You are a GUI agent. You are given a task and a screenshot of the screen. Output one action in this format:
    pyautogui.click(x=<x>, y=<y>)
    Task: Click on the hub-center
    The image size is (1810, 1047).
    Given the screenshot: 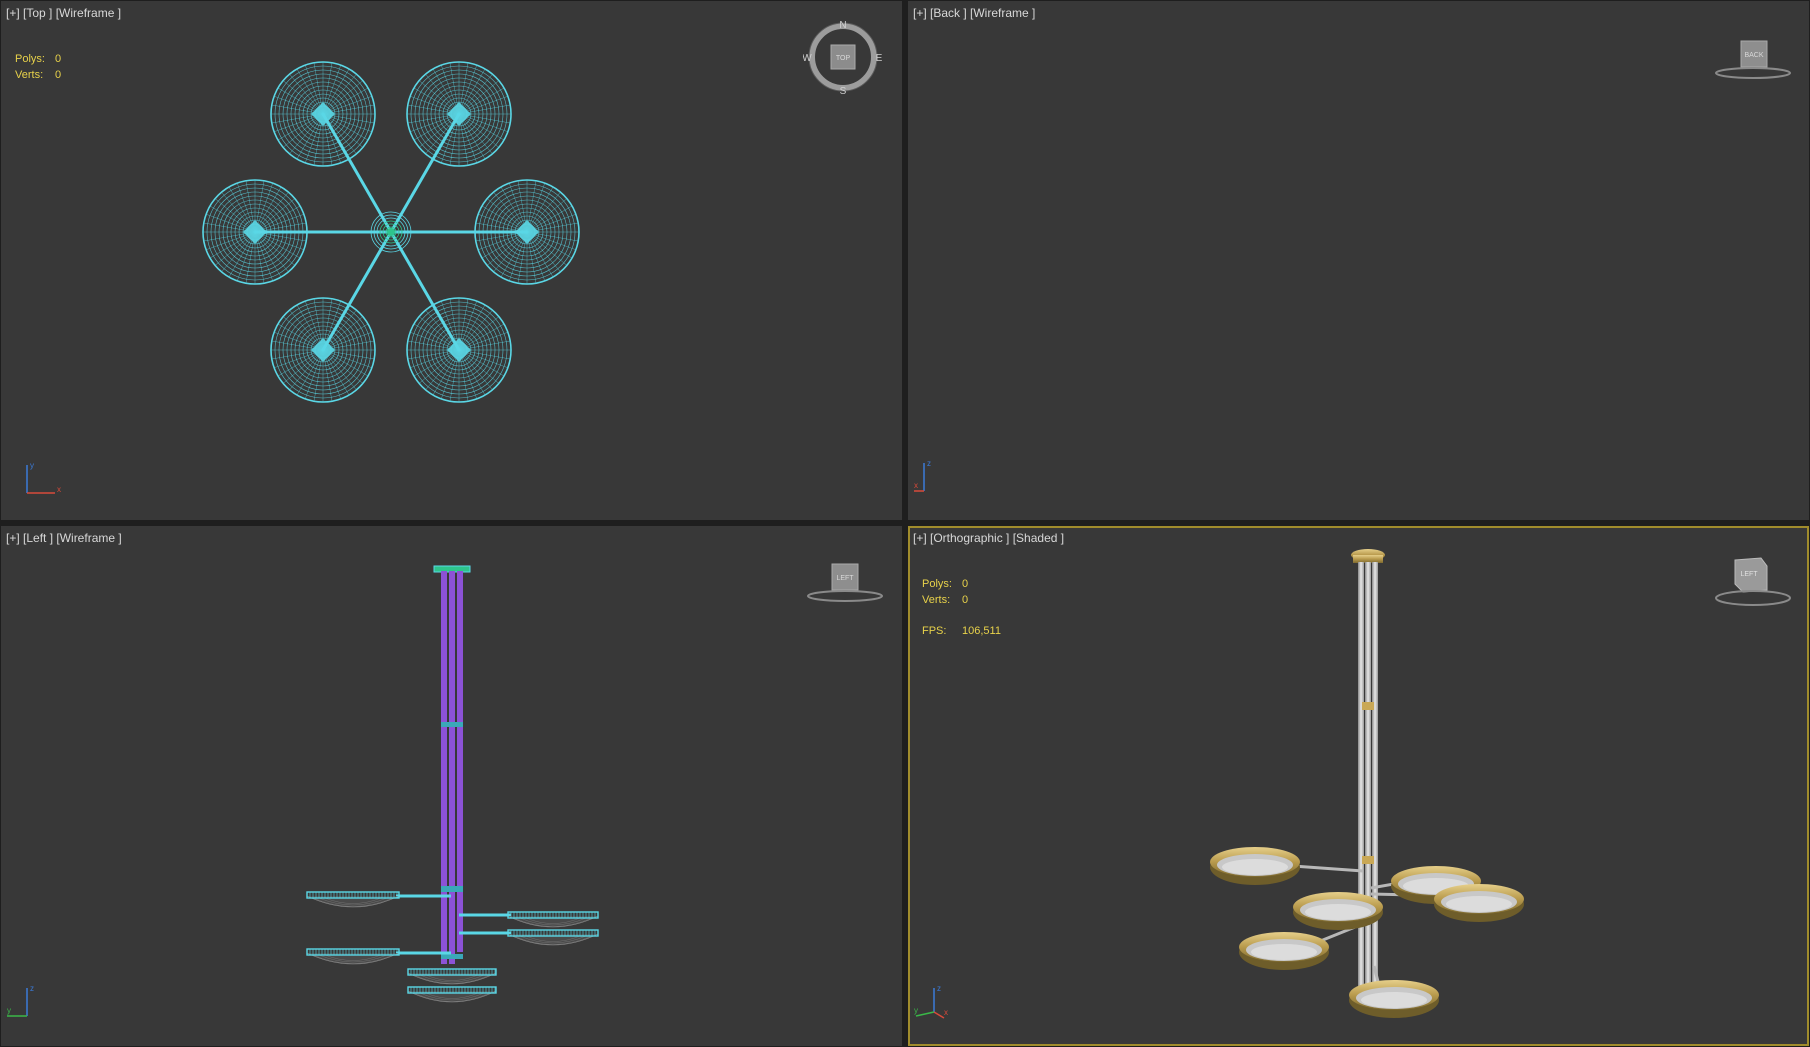 What is the action you would take?
    pyautogui.click(x=391, y=232)
    